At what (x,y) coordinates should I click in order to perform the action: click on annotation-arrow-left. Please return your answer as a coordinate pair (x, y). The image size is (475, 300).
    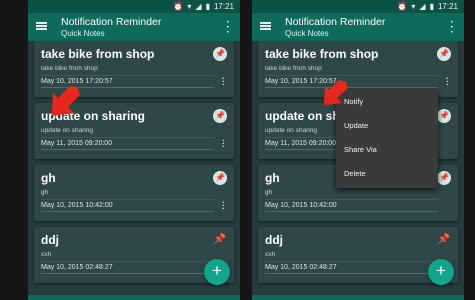
    Looking at the image, I should click on (66, 101).